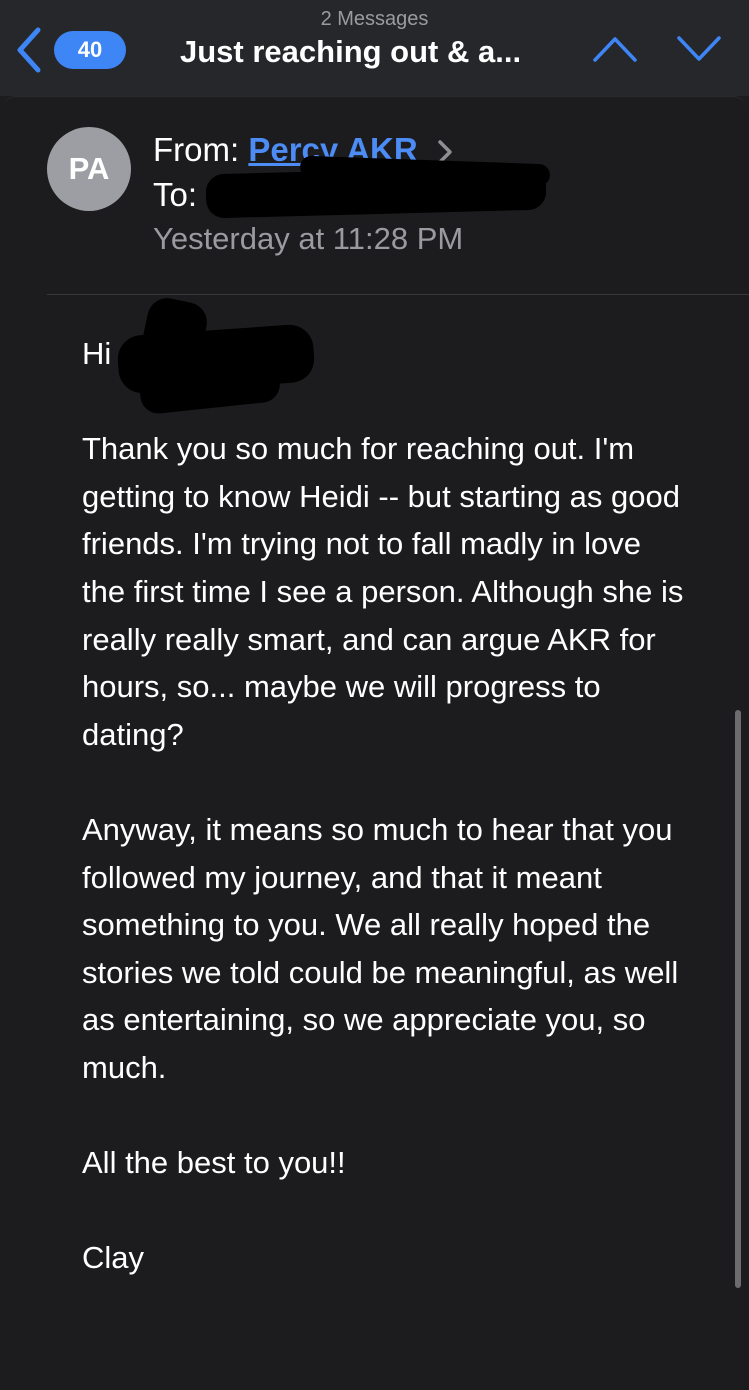 The height and width of the screenshot is (1390, 749). Describe the element at coordinates (308, 238) in the screenshot. I see `sent-date: Yesterday at 11:28 PM` at that location.